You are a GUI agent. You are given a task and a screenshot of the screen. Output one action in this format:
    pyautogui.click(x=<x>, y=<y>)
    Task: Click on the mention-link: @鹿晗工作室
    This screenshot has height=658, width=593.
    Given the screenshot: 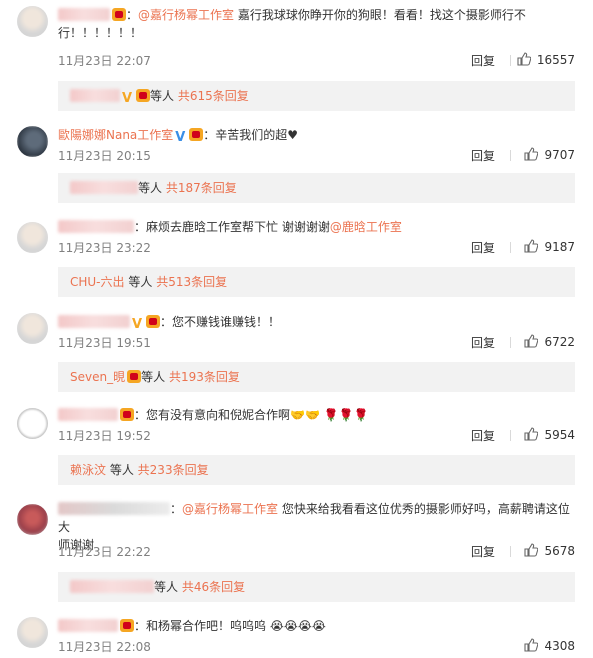 What is the action you would take?
    pyautogui.click(x=366, y=227)
    